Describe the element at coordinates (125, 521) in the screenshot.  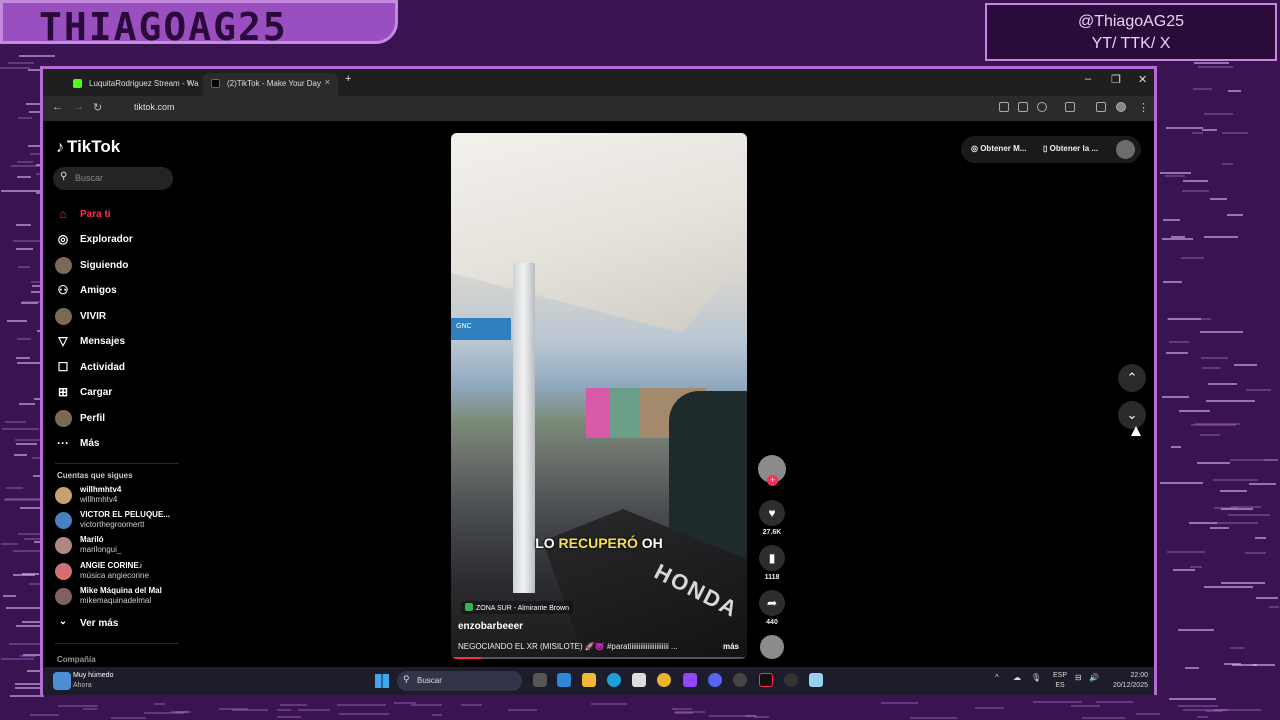
I see `followed-account: VICTOR EL PELUQUE... victorthegroomertt` at that location.